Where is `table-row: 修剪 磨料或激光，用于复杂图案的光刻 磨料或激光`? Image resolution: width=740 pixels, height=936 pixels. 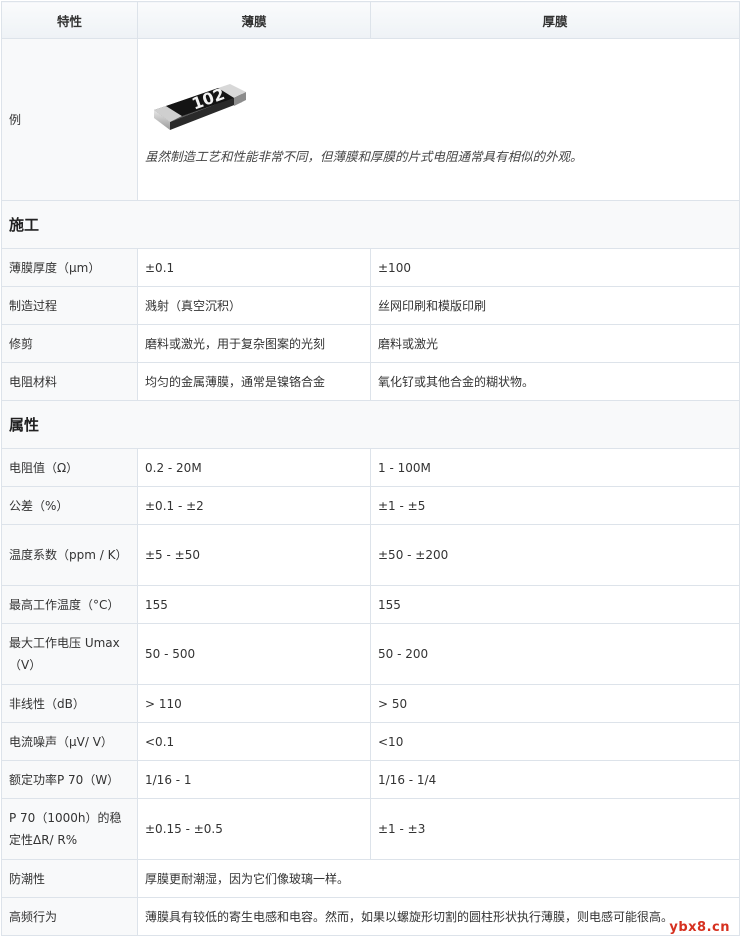 table-row: 修剪 磨料或激光，用于复杂图案的光刻 磨料或激光 is located at coordinates (370, 343).